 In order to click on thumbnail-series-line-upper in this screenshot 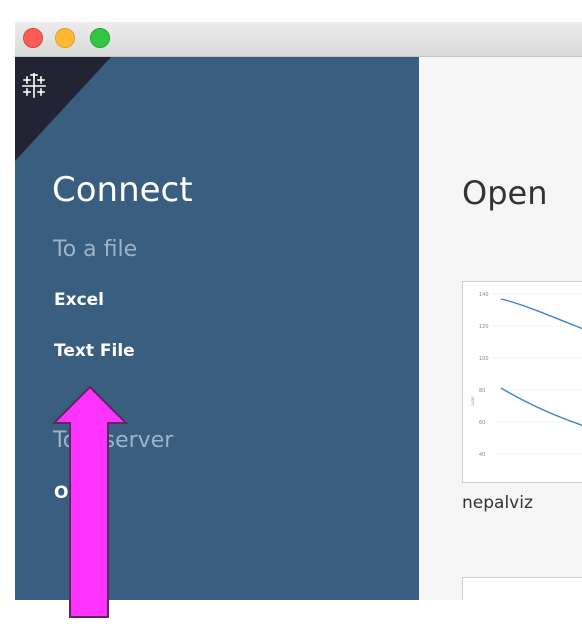, I will do `click(541, 314)`.